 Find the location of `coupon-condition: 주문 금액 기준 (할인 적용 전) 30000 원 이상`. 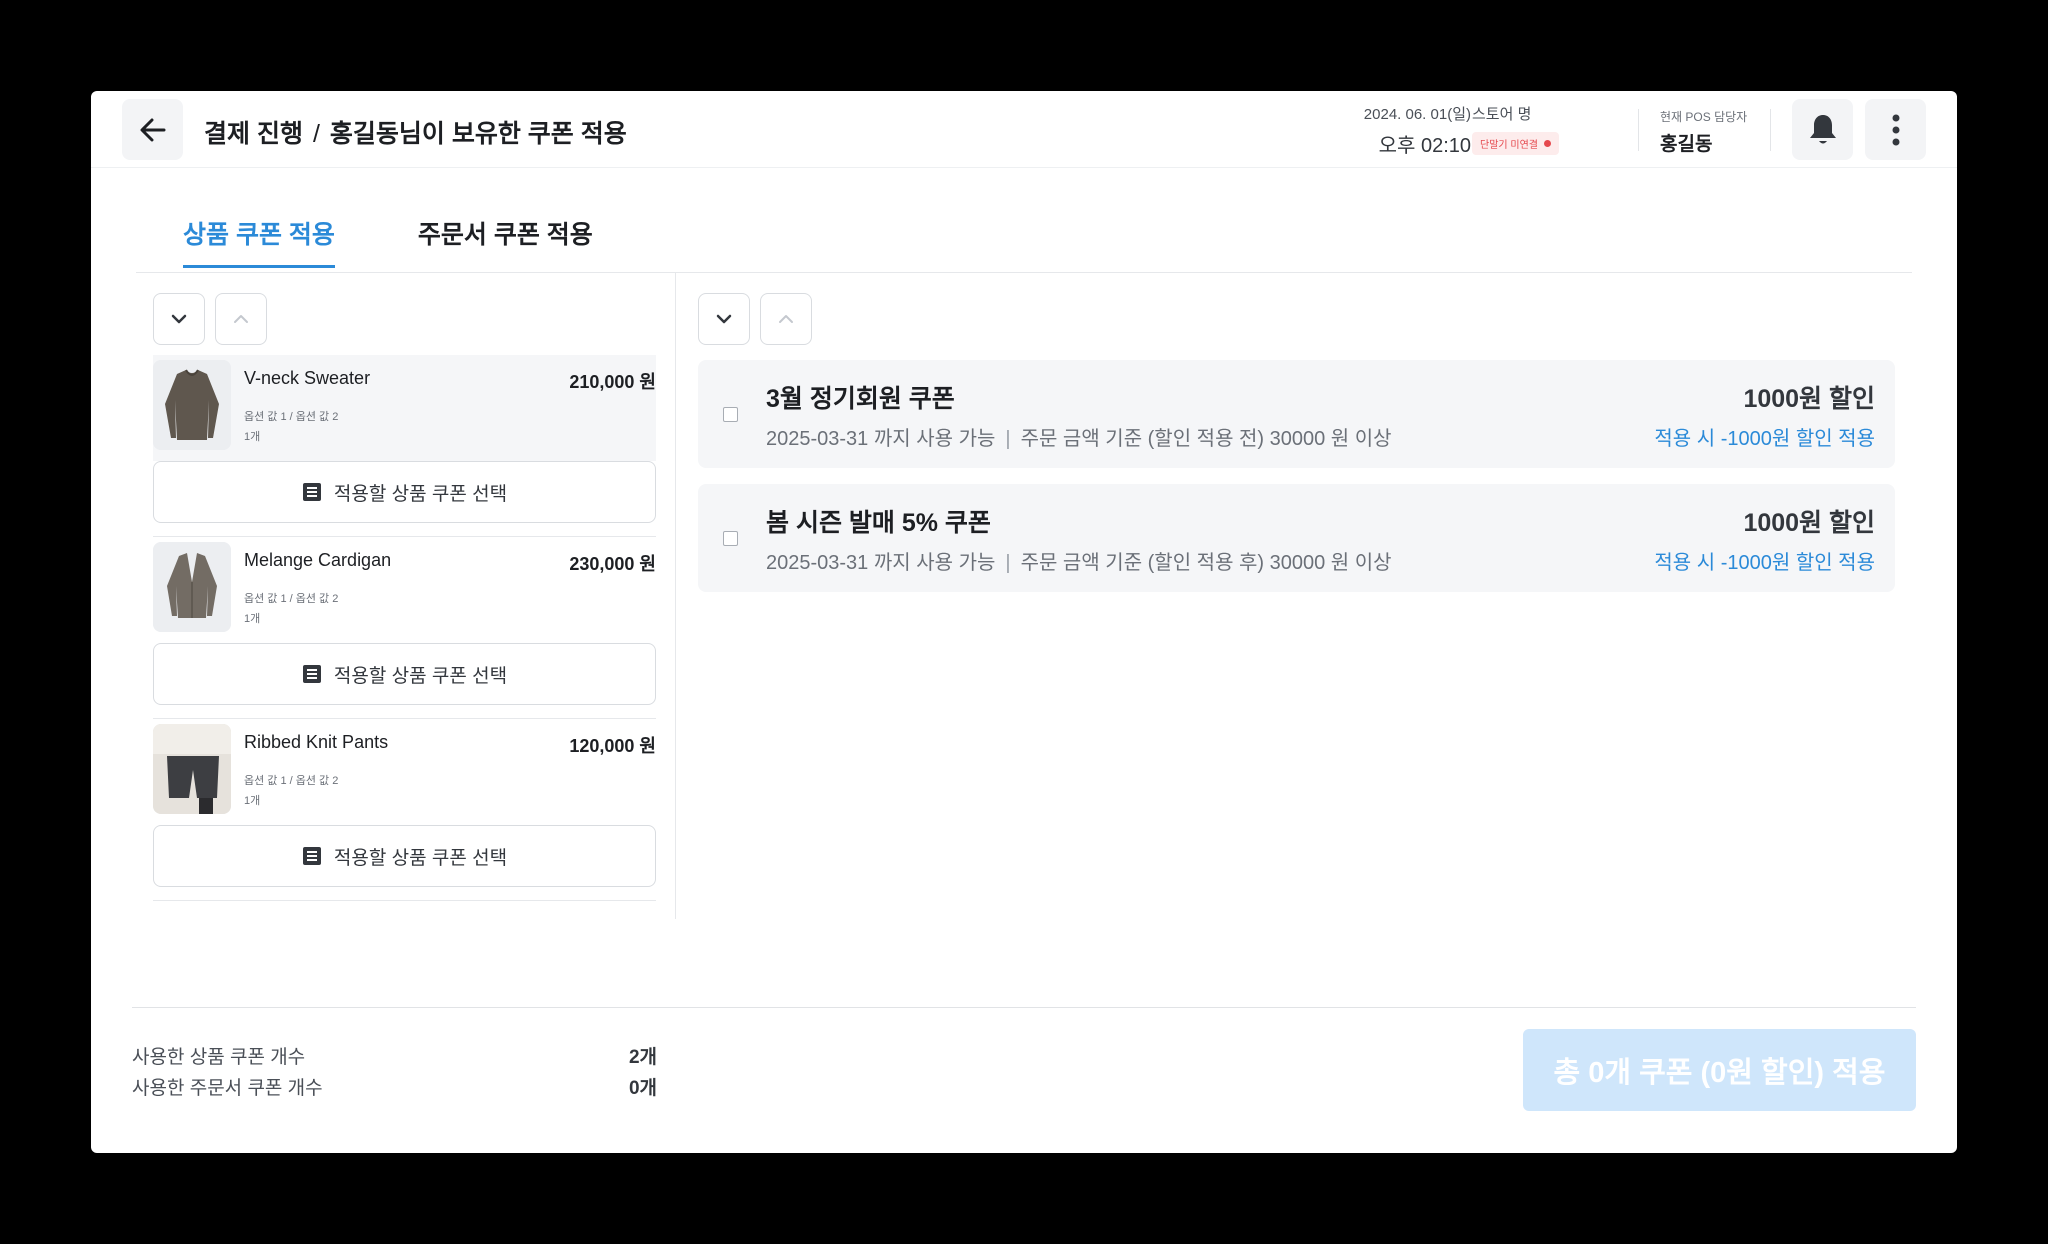

coupon-condition: 주문 금액 기준 (할인 적용 전) 30000 원 이상 is located at coordinates (1206, 439).